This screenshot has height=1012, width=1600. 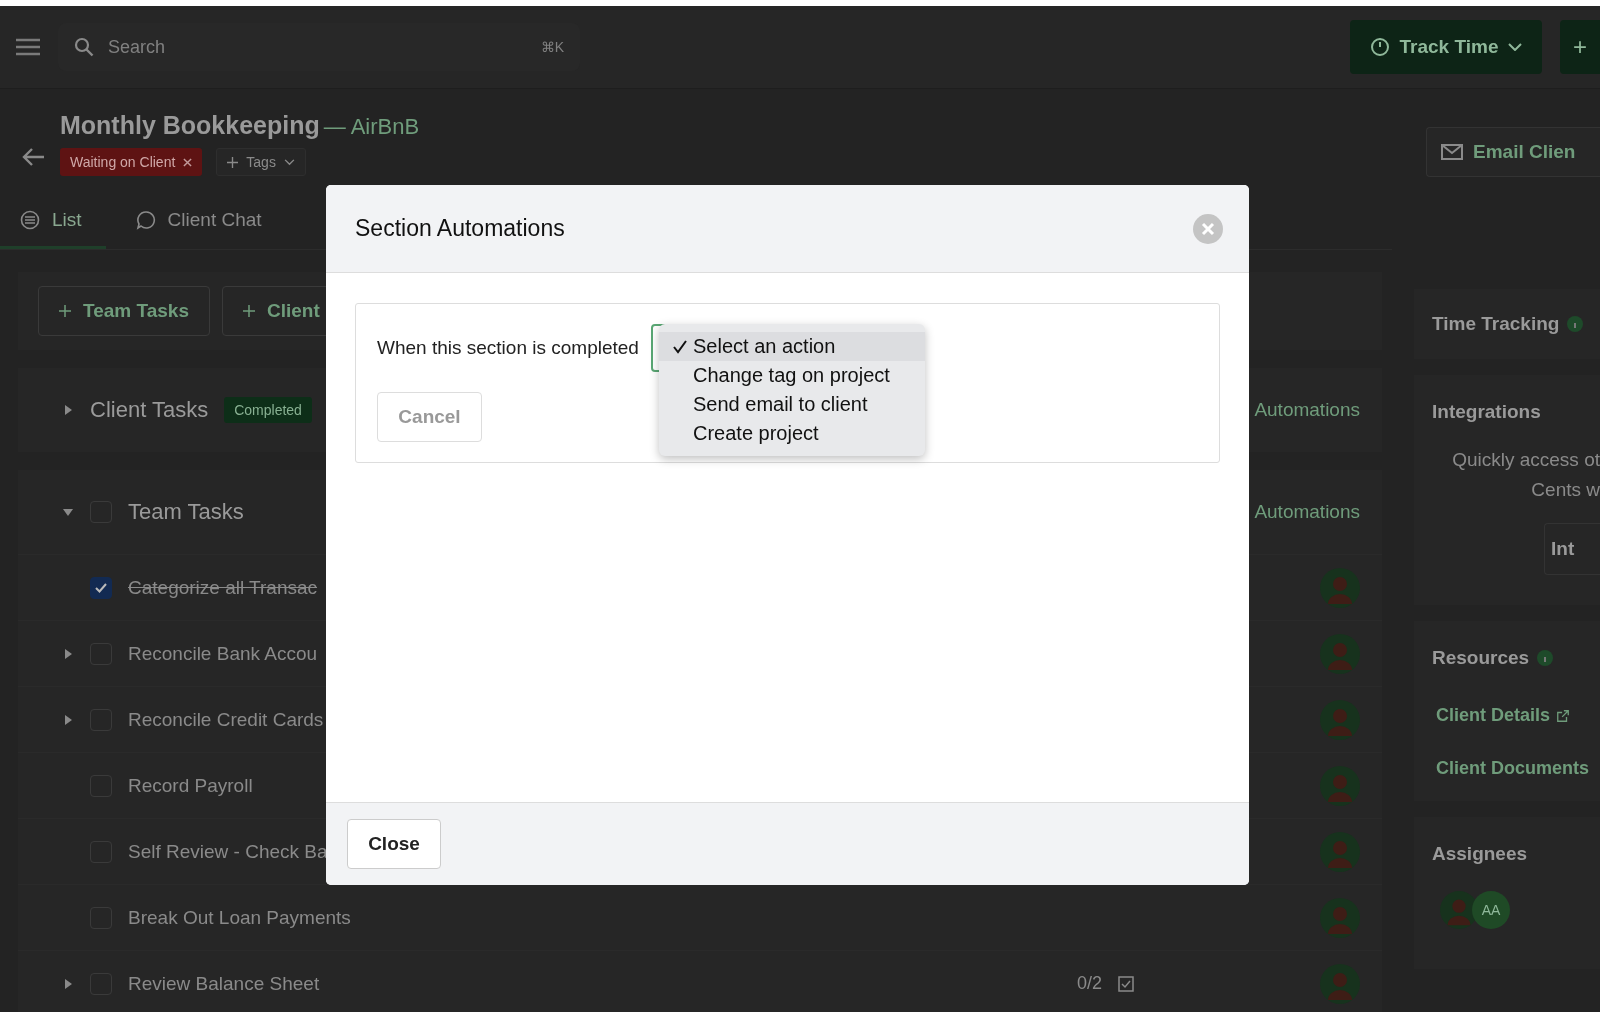 I want to click on close-icon, so click(x=188, y=162).